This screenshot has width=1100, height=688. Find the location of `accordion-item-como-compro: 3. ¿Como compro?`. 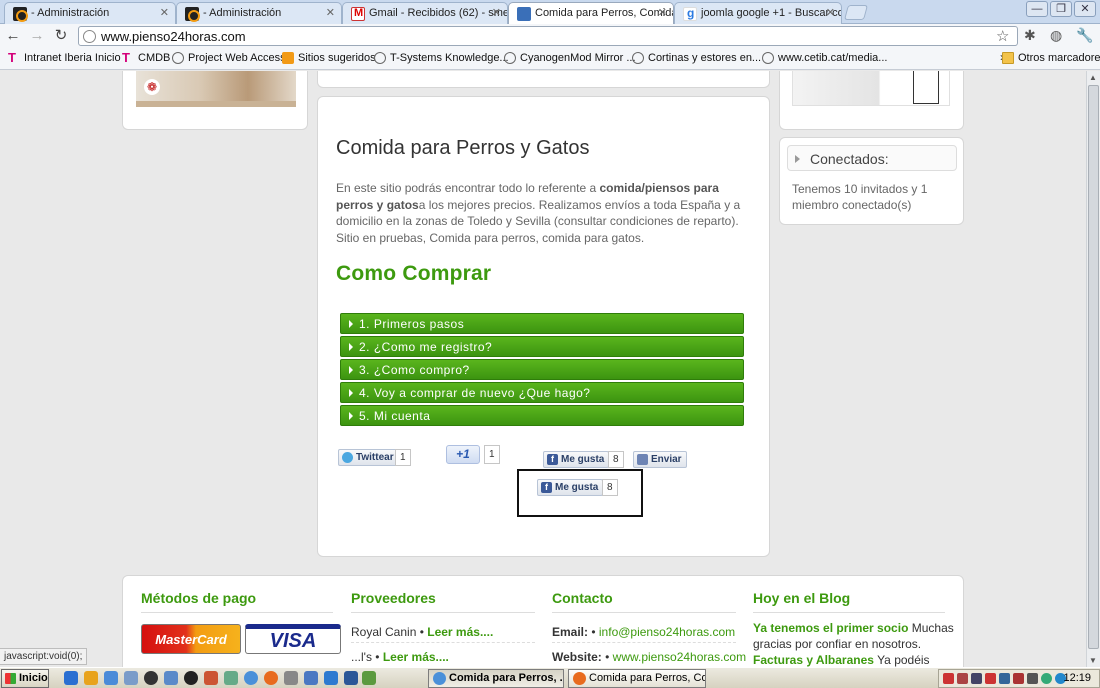

accordion-item-como-compro: 3. ¿Como compro? is located at coordinates (542, 369).